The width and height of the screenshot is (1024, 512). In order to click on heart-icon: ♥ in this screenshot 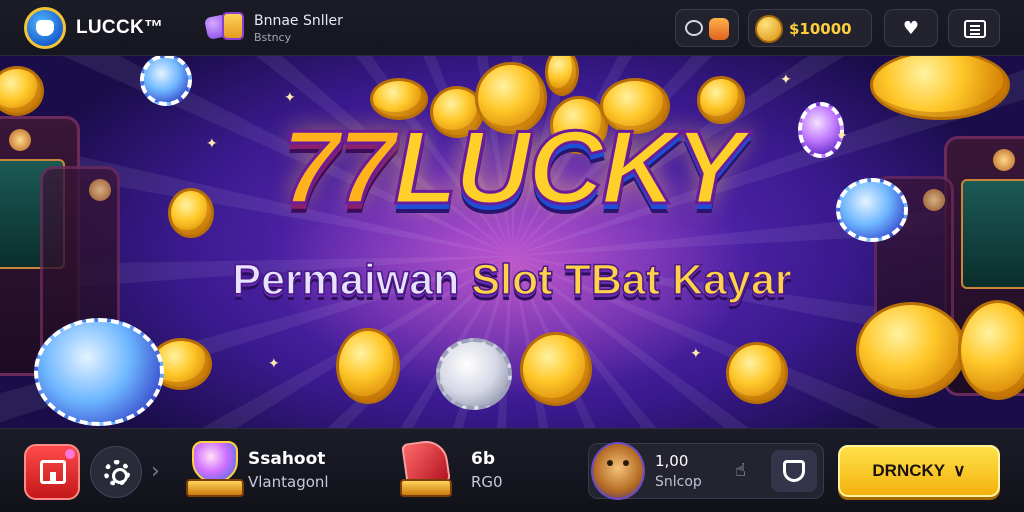, I will do `click(911, 28)`.